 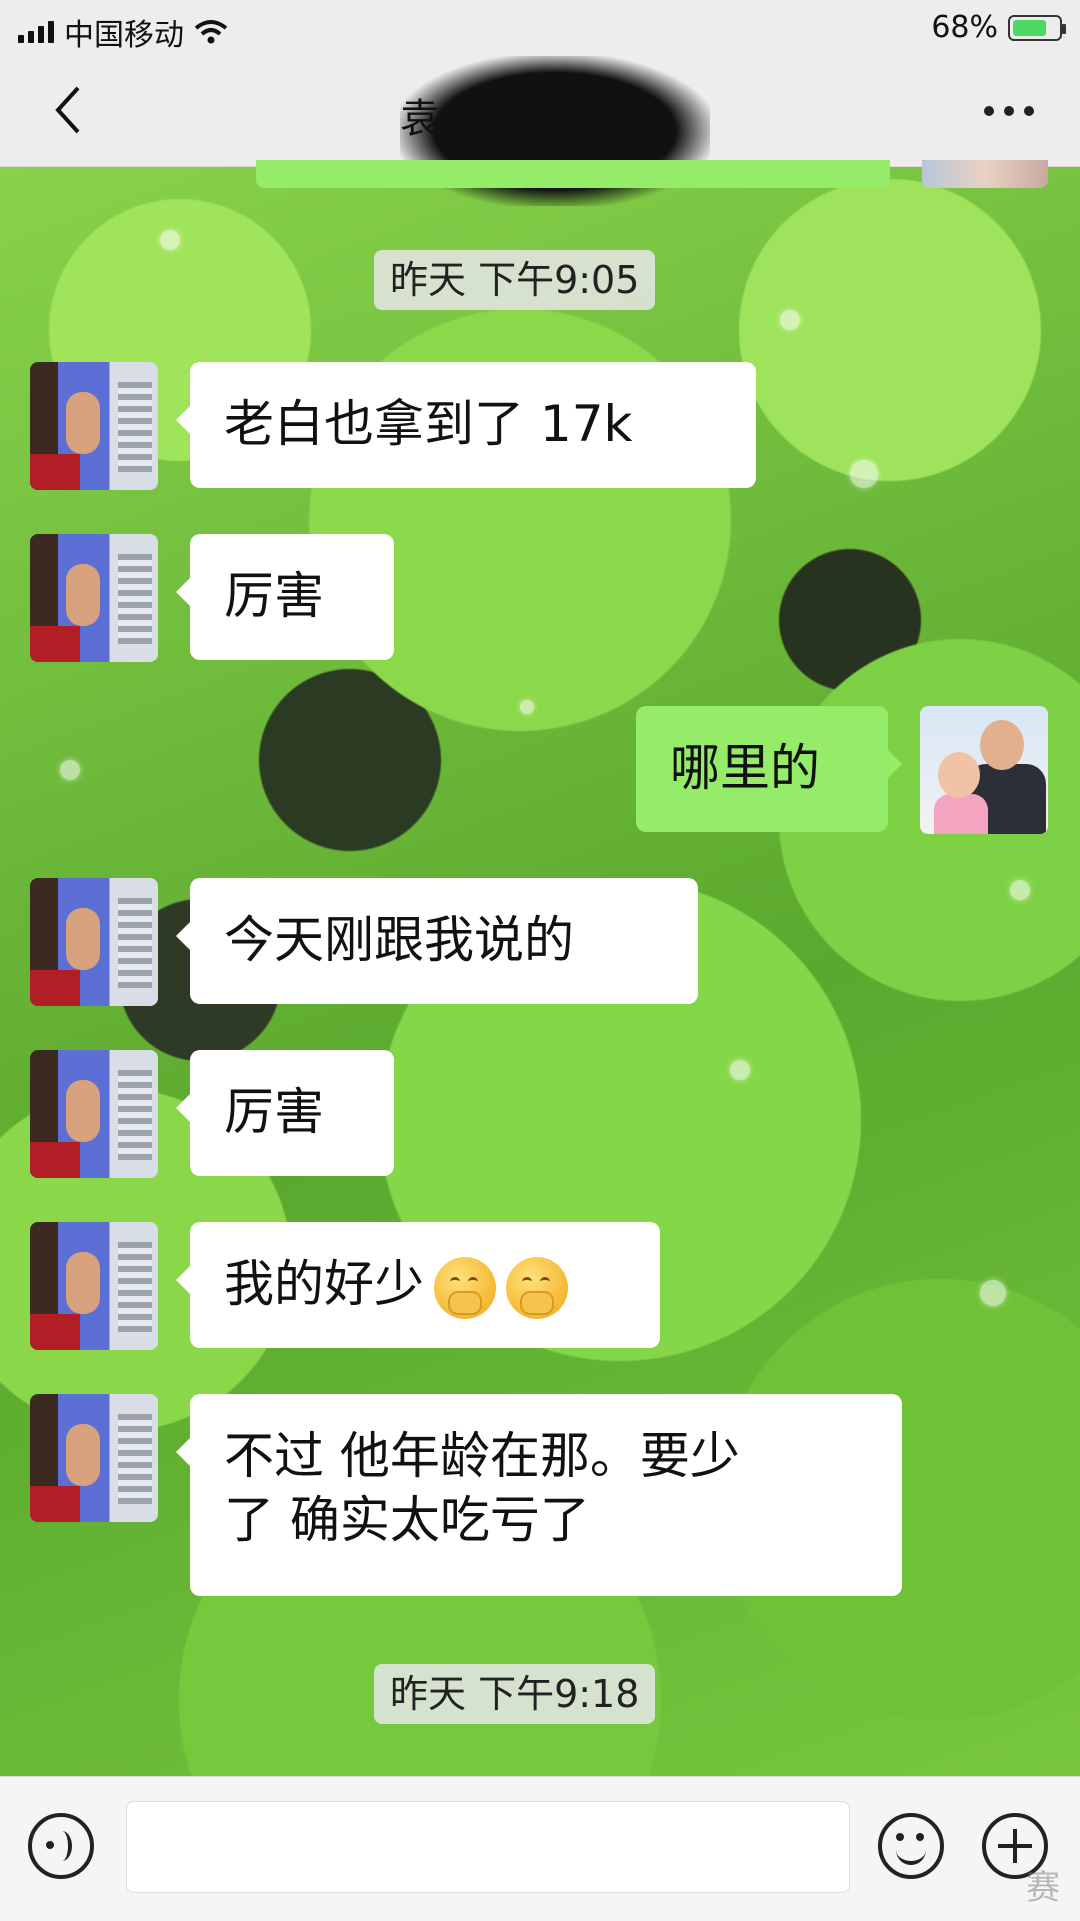 What do you see at coordinates (515, 280) in the screenshot?
I see `timestamp: 昨天 下午9:05` at bounding box center [515, 280].